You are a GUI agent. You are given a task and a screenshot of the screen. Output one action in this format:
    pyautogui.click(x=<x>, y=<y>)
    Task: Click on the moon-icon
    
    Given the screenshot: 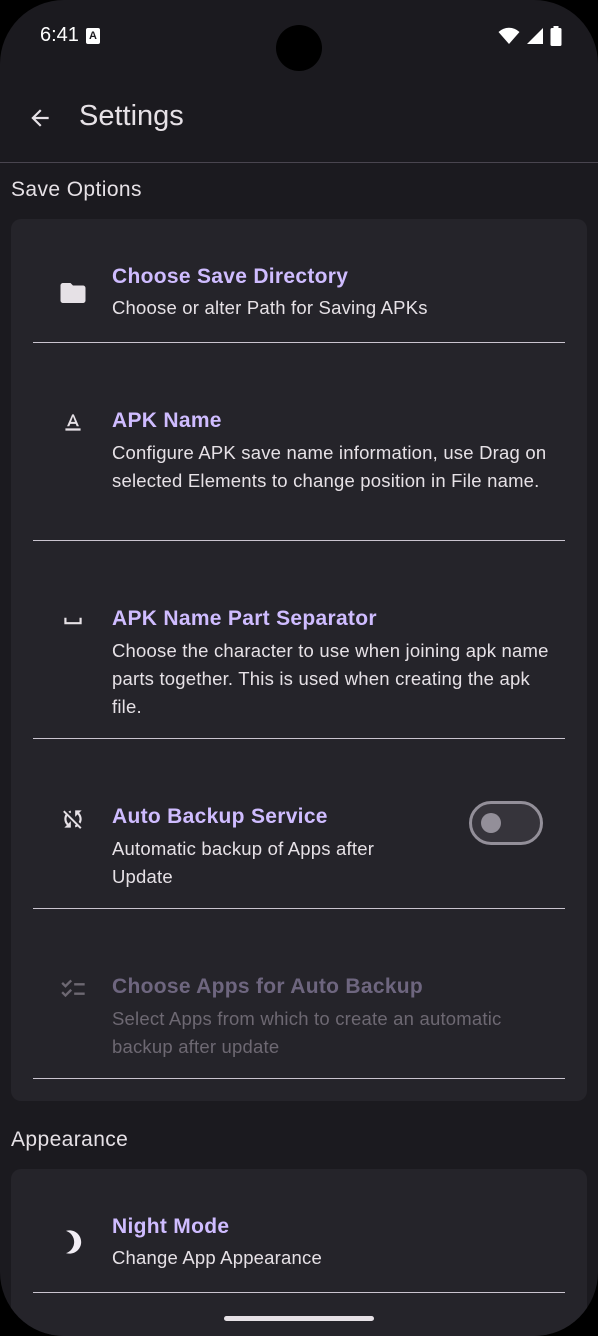 What is the action you would take?
    pyautogui.click(x=73, y=1242)
    